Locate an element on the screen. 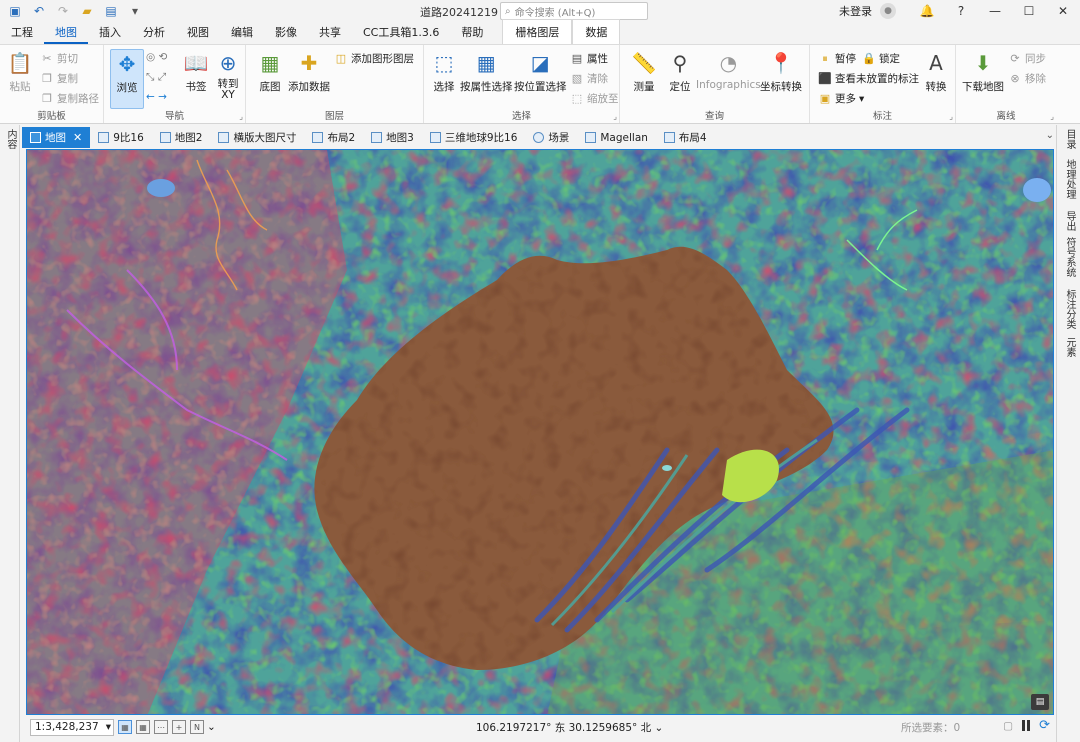 The width and height of the screenshot is (1080, 742). tab-9x16: 9比16 is located at coordinates (121, 137).